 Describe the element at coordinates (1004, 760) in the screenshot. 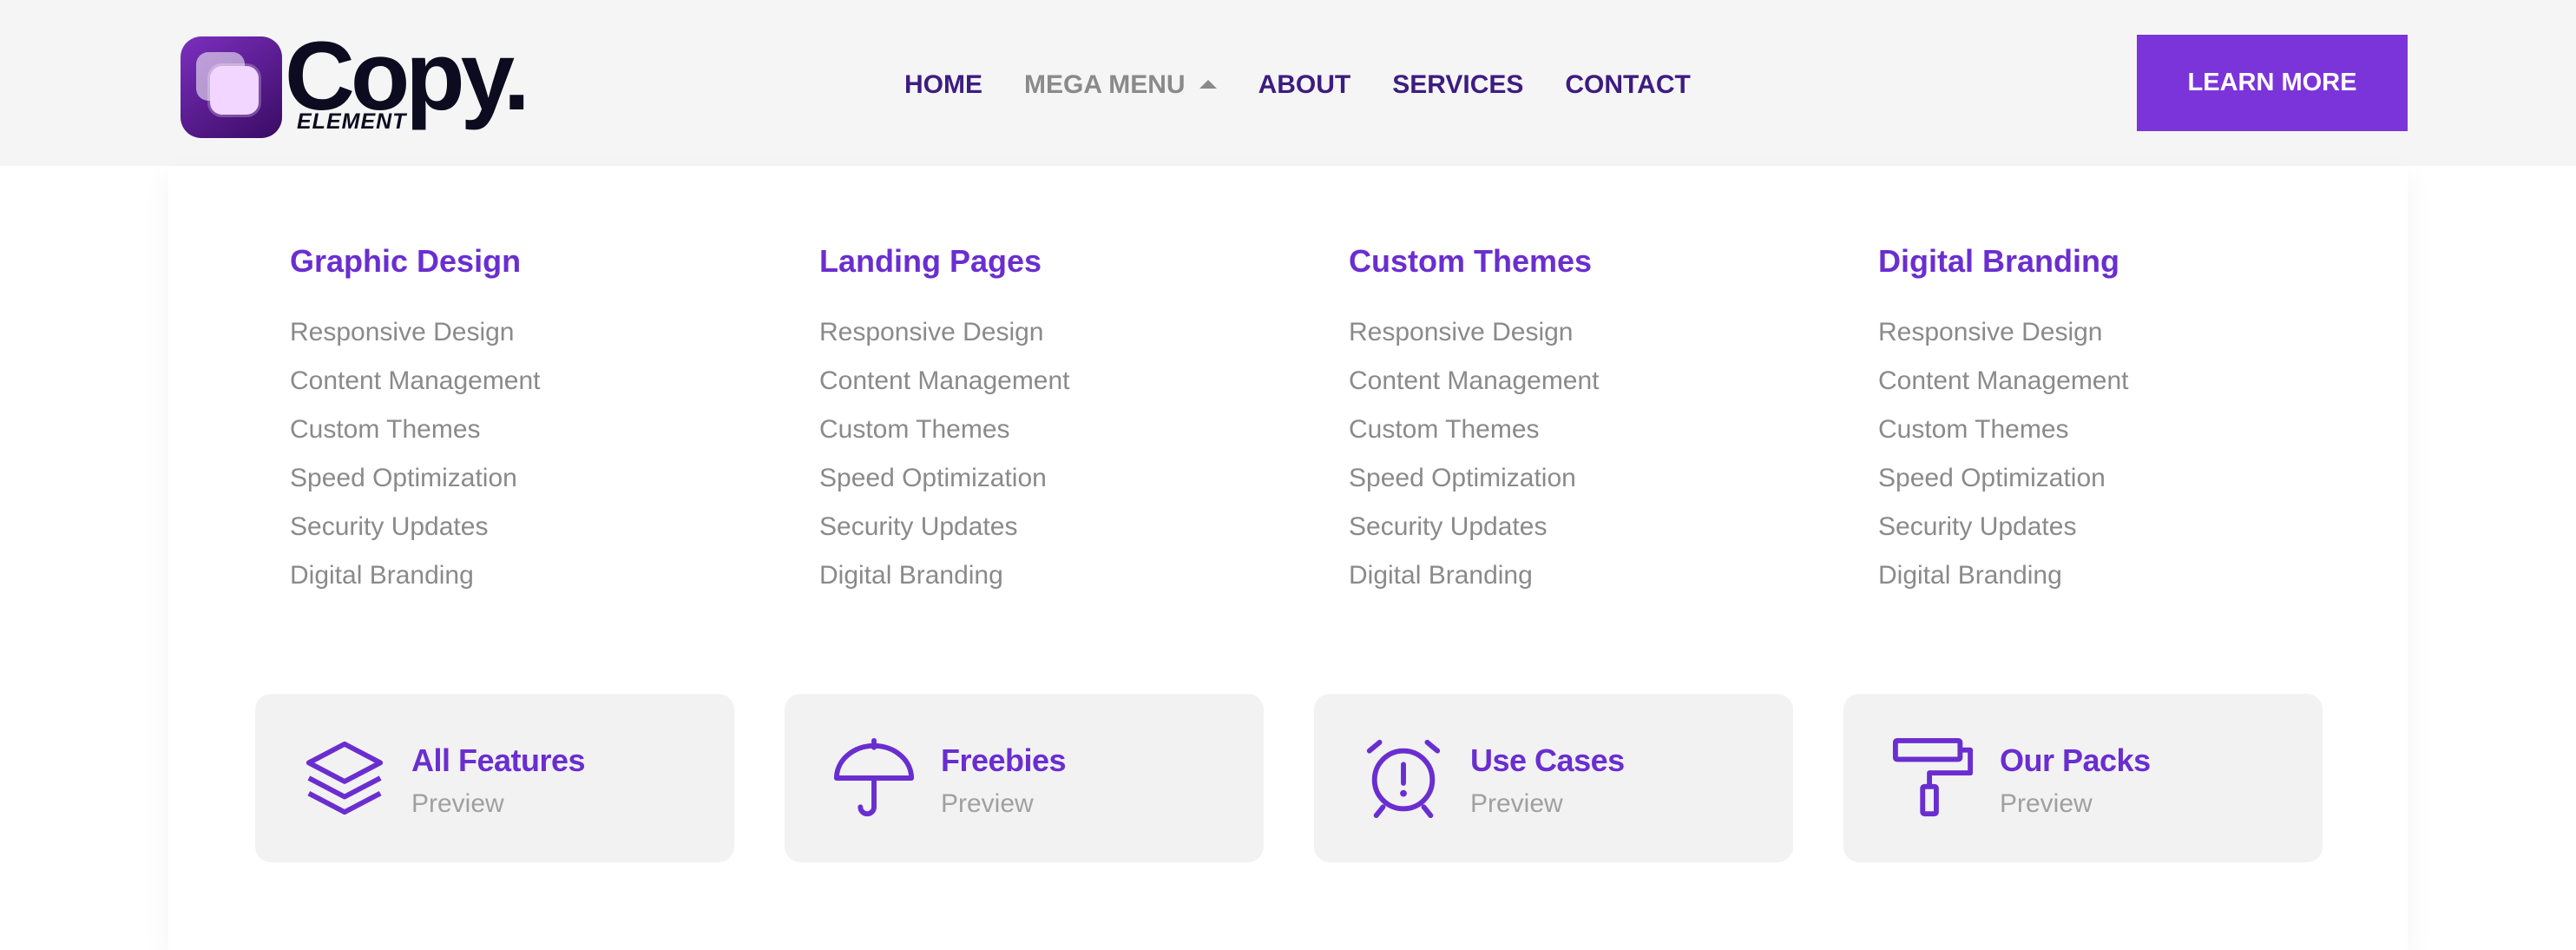

I see `card-title: Freebies` at that location.